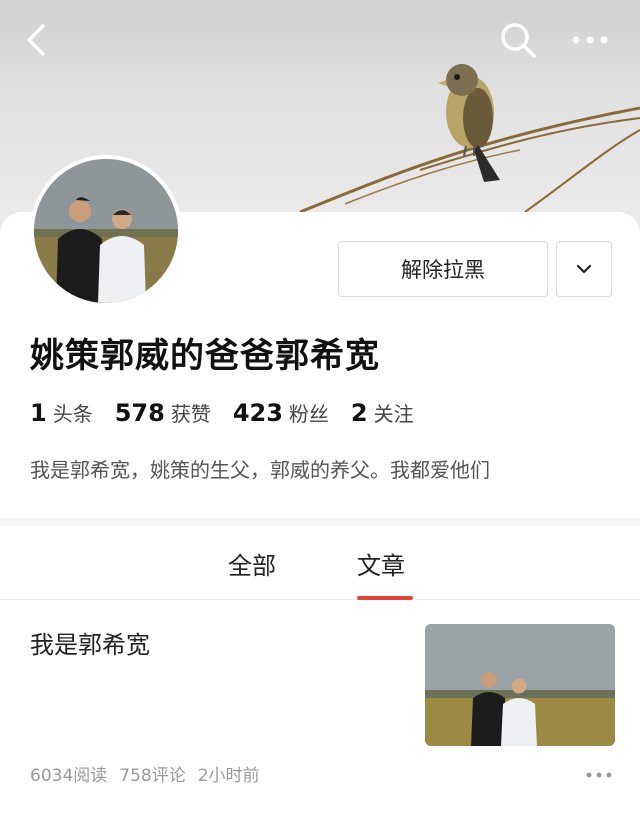  I want to click on article-title: 我是郭希宽, so click(90, 645).